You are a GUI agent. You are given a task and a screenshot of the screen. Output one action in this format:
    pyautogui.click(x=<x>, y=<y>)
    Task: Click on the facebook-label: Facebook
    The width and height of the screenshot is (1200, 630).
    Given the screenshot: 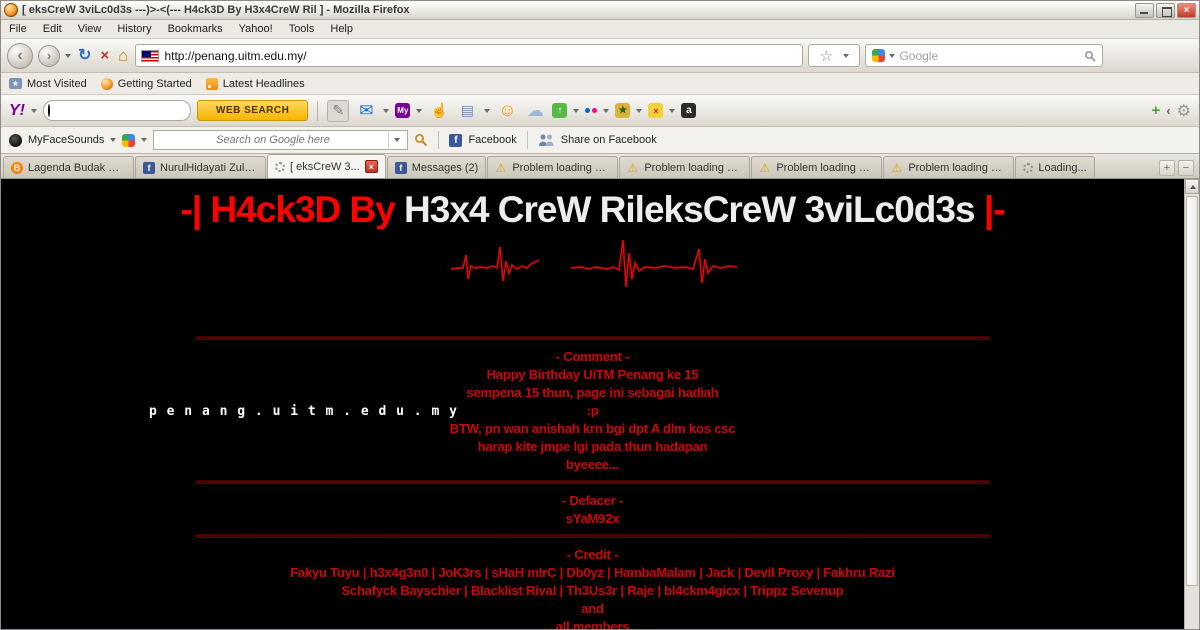 What is the action you would take?
    pyautogui.click(x=492, y=140)
    